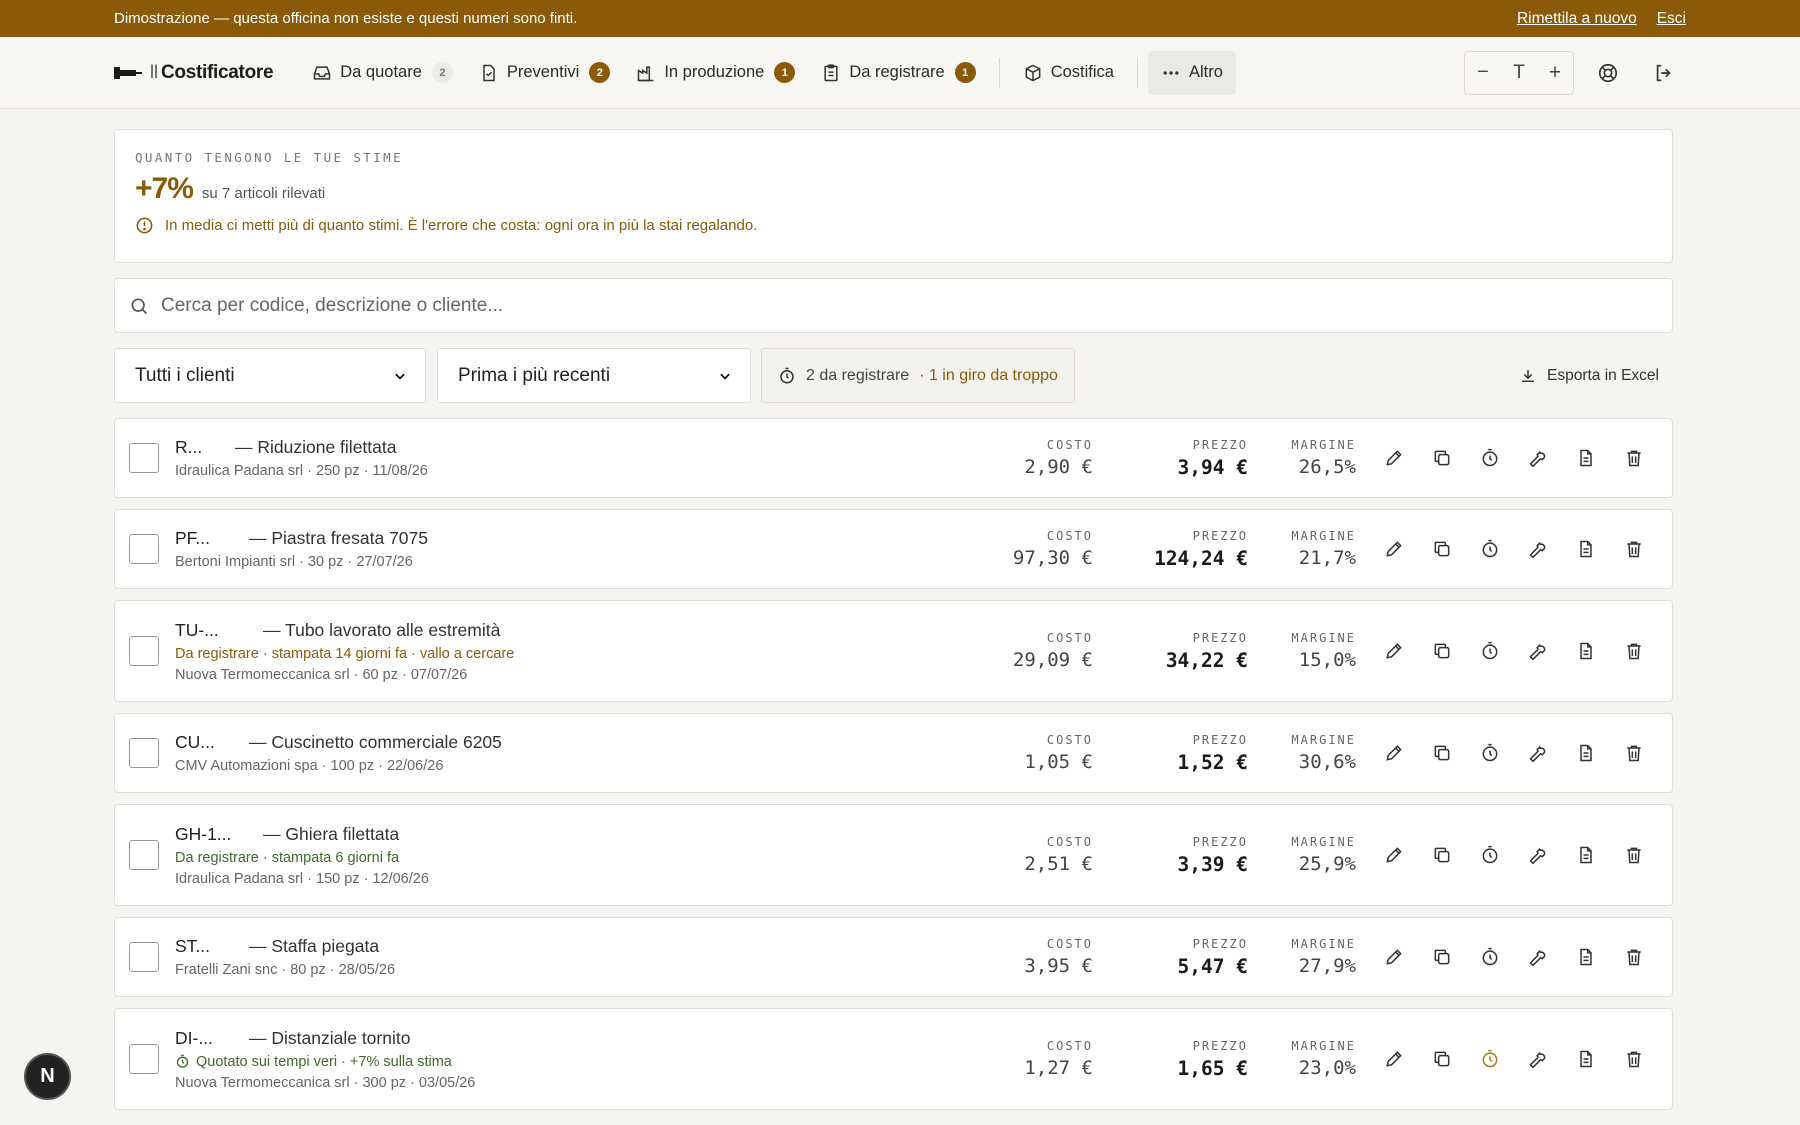 The image size is (1800, 1125). What do you see at coordinates (1058, 966) in the screenshot?
I see `cost-value: 3,95 €` at bounding box center [1058, 966].